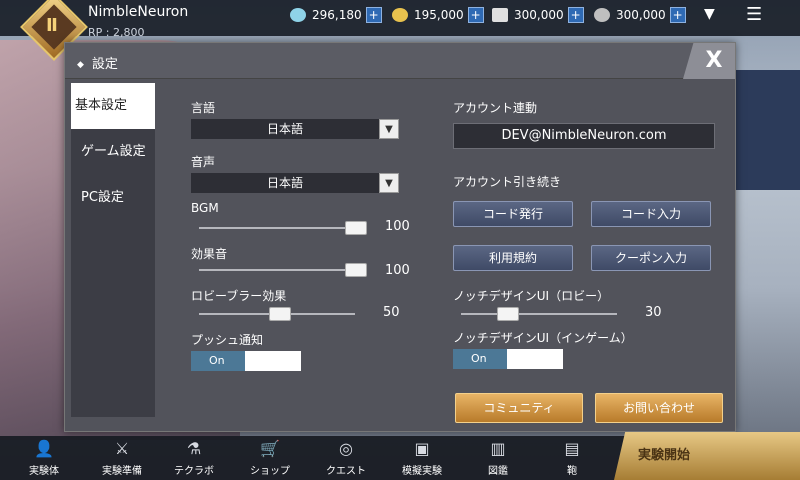 The height and width of the screenshot is (480, 800). I want to click on notch-lobby-label: ノッチデザインUI（ロビー）, so click(531, 296).